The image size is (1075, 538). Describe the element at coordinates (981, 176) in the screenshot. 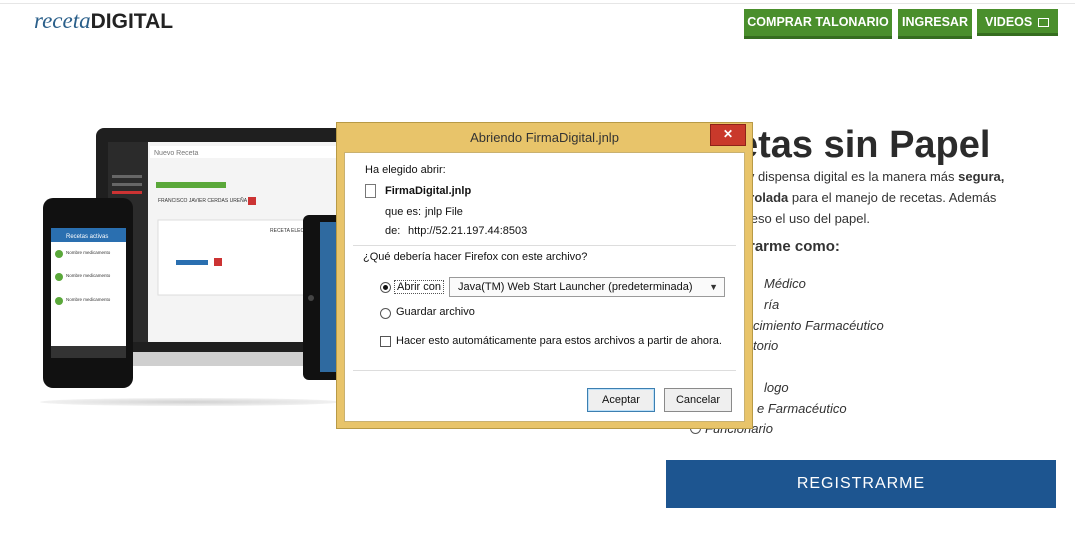

I see `hero-desc-bold-1: segura,` at that location.